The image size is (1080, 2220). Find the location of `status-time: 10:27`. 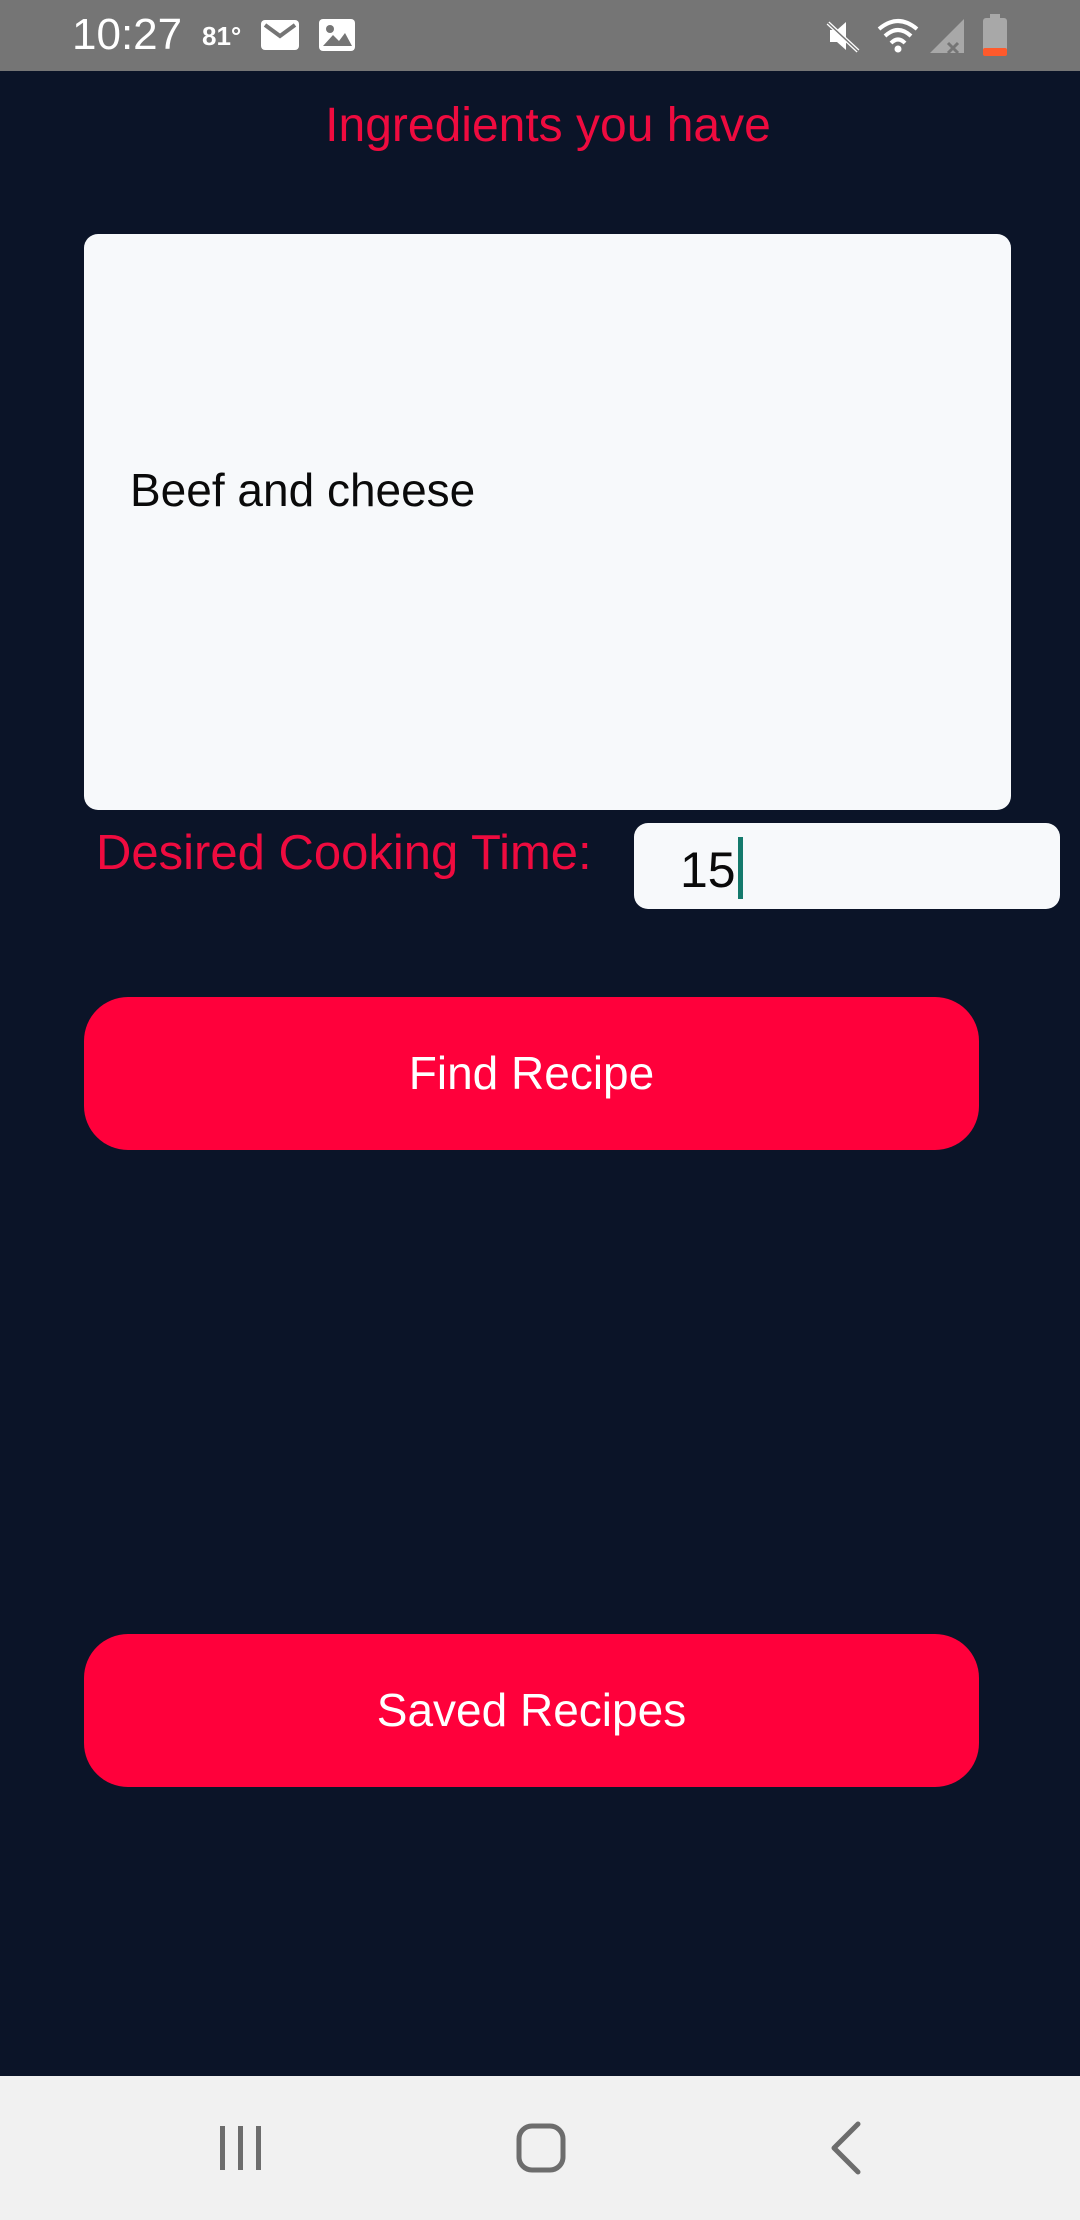

status-time: 10:27 is located at coordinates (127, 34).